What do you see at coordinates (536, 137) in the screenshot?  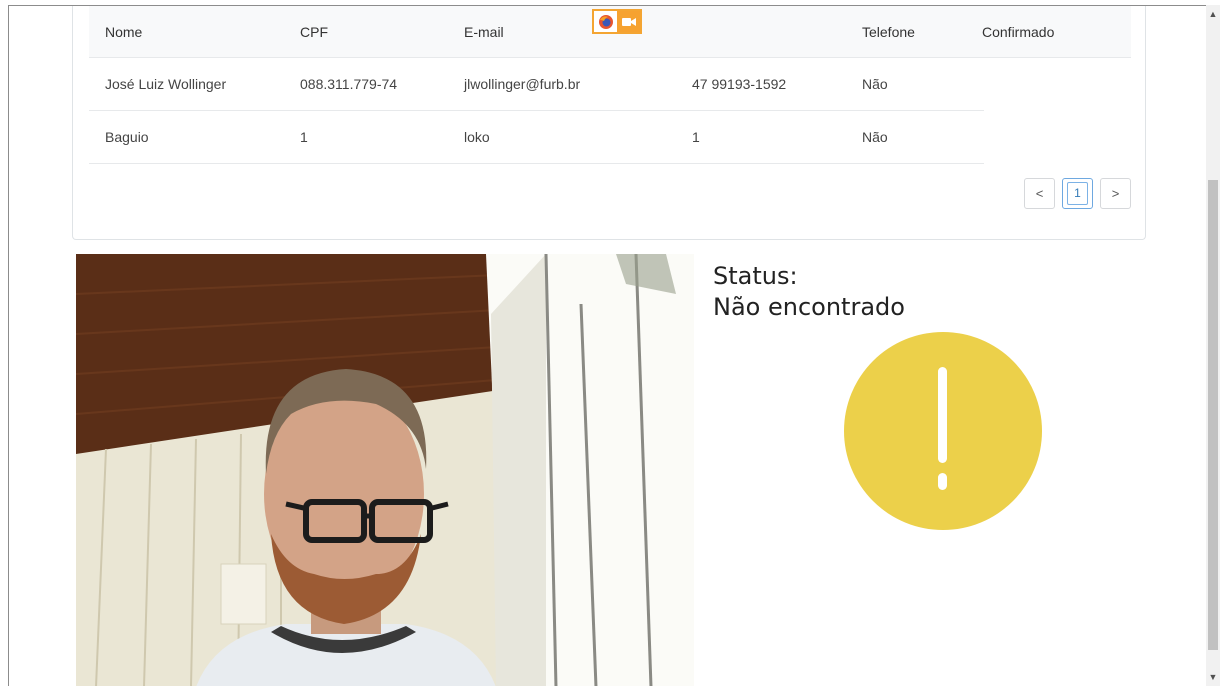 I see `table-row: Baguio 1 loko 1 Não` at bounding box center [536, 137].